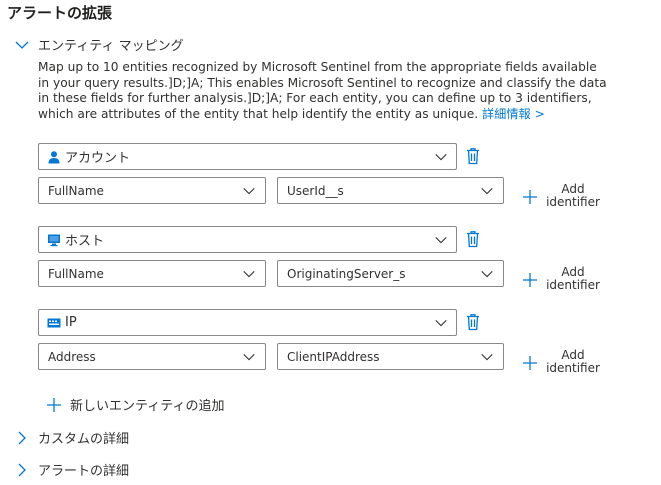 Image resolution: width=661 pixels, height=485 pixels. What do you see at coordinates (346, 274) in the screenshot?
I see `column-value-2: OriginatingServer_s` at bounding box center [346, 274].